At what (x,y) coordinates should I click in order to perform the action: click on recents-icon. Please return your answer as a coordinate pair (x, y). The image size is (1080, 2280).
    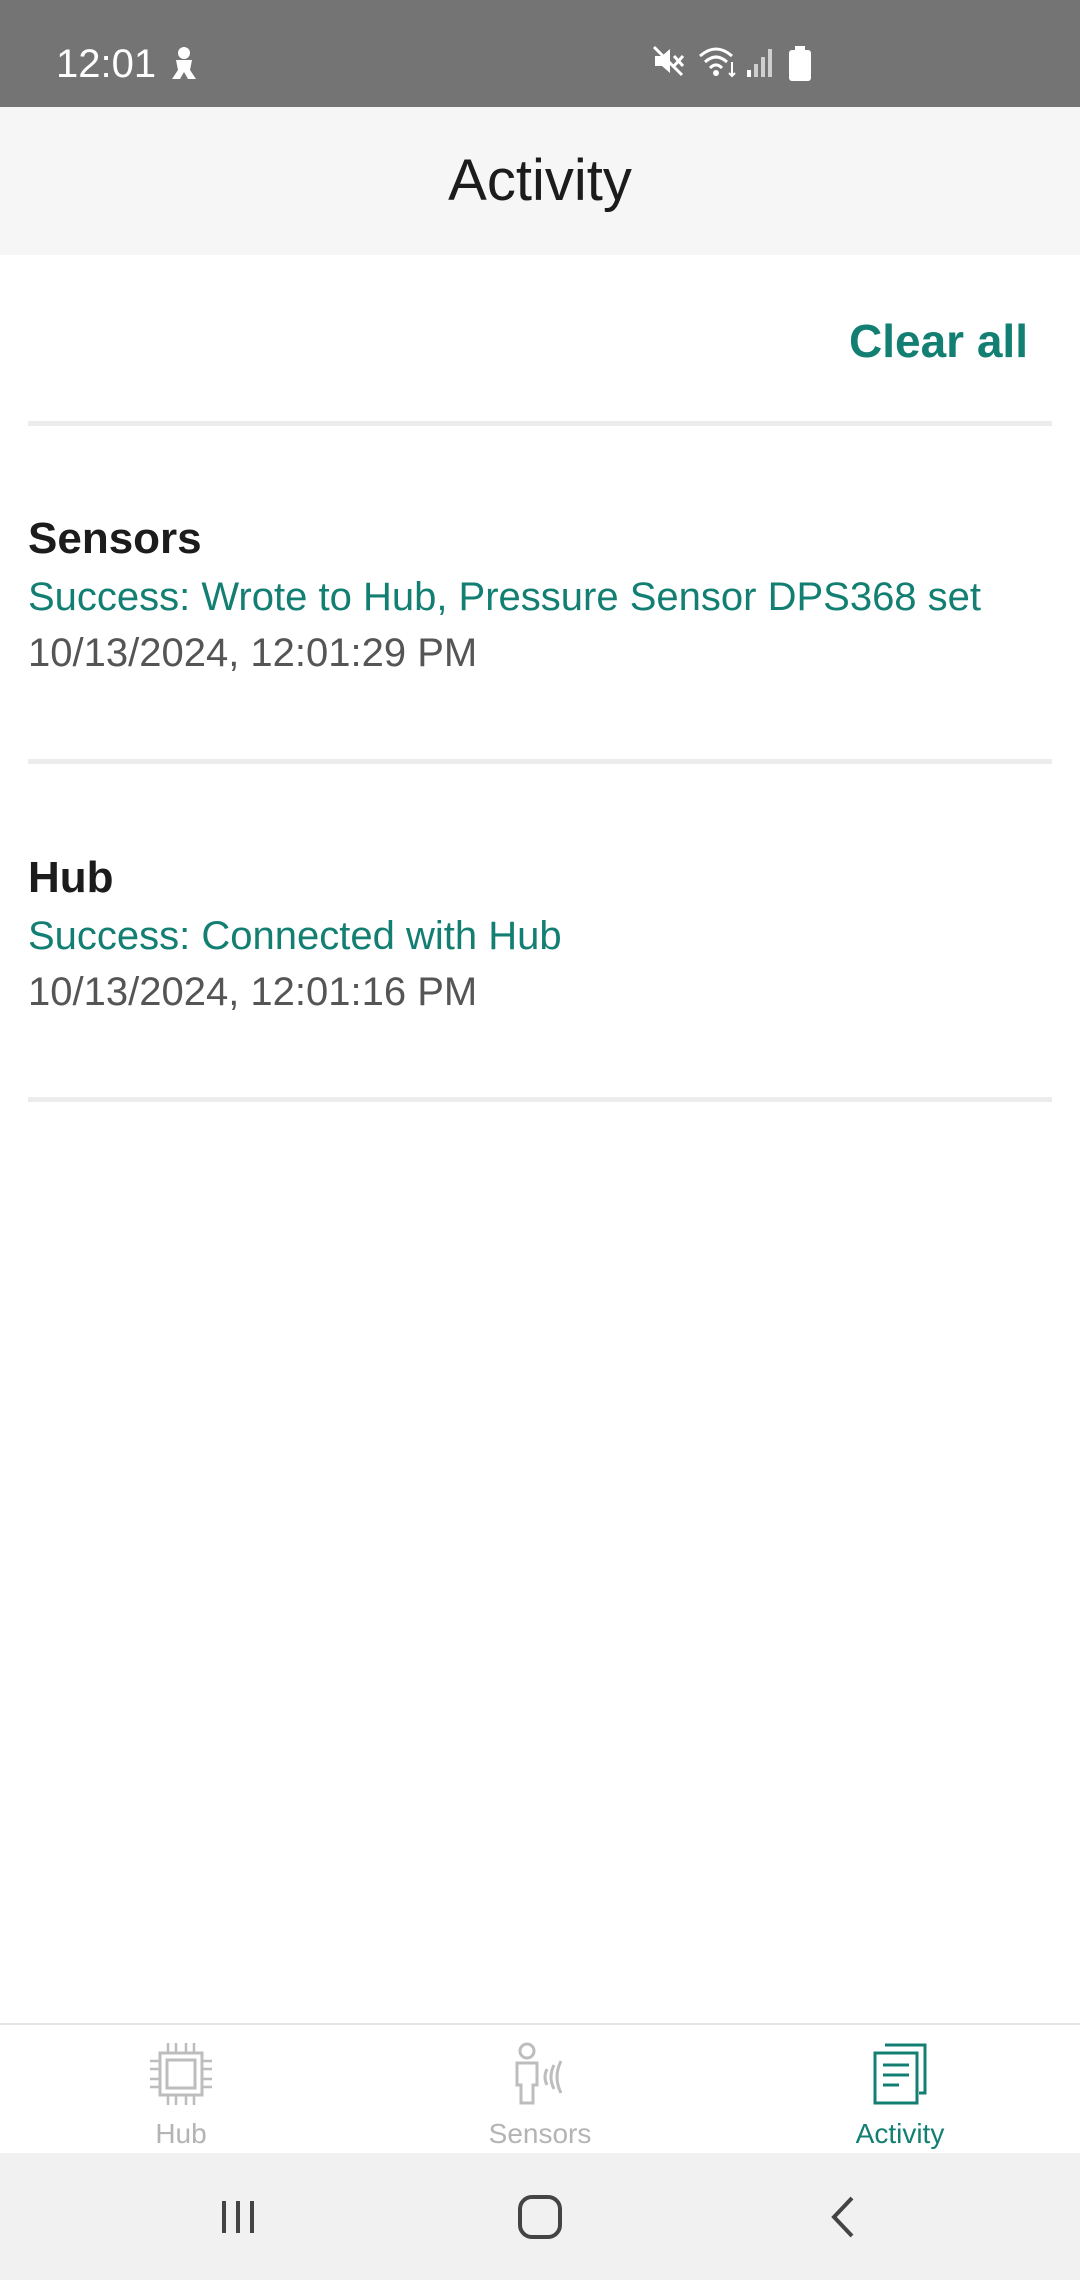
    Looking at the image, I should click on (238, 2216).